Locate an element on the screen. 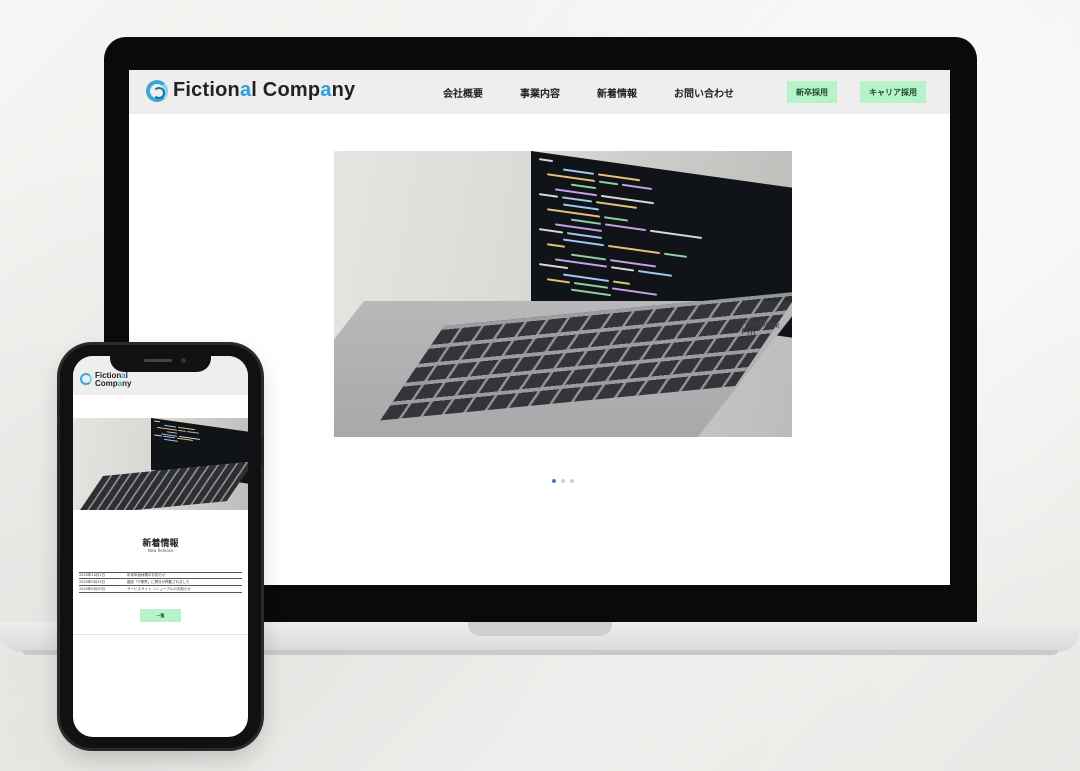  main-nav: 会社概要 事業内容 新着情報 お問い合わせ is located at coordinates (607, 92).